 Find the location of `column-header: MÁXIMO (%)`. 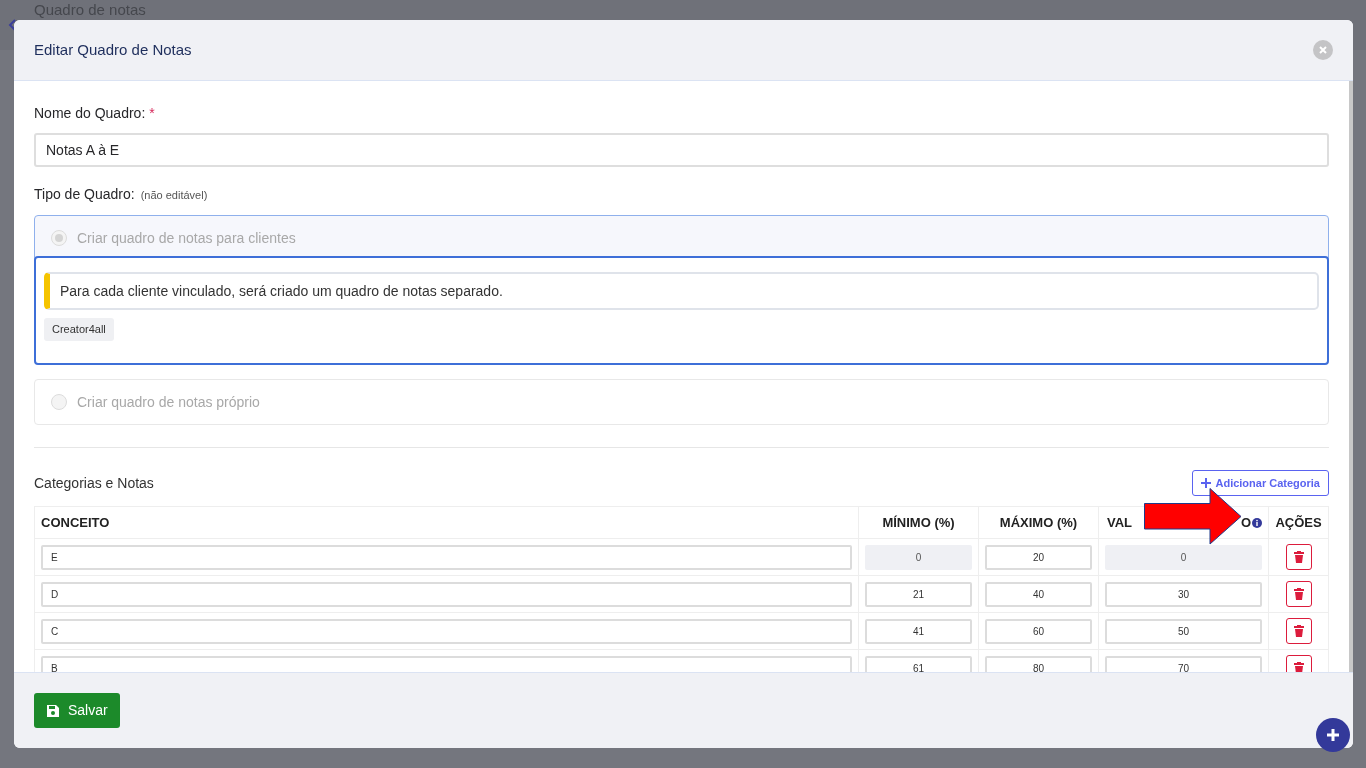

column-header: MÁXIMO (%) is located at coordinates (1038, 522).